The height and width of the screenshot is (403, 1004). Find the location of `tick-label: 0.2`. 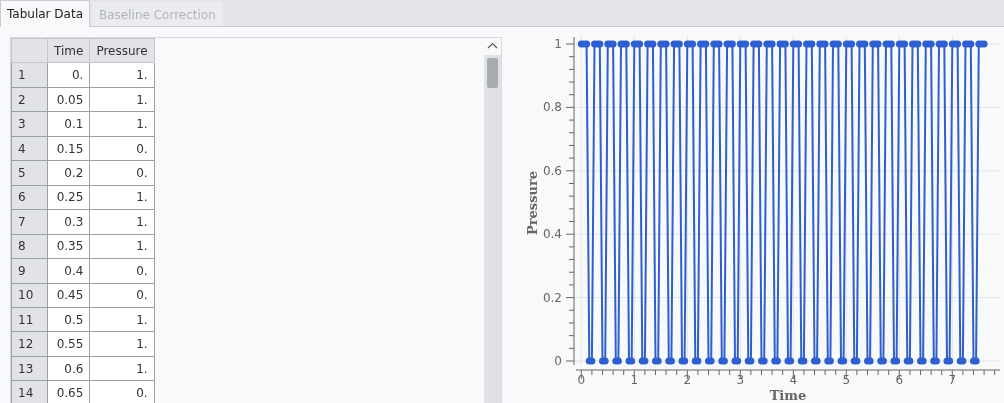

tick-label: 0.2 is located at coordinates (552, 297).